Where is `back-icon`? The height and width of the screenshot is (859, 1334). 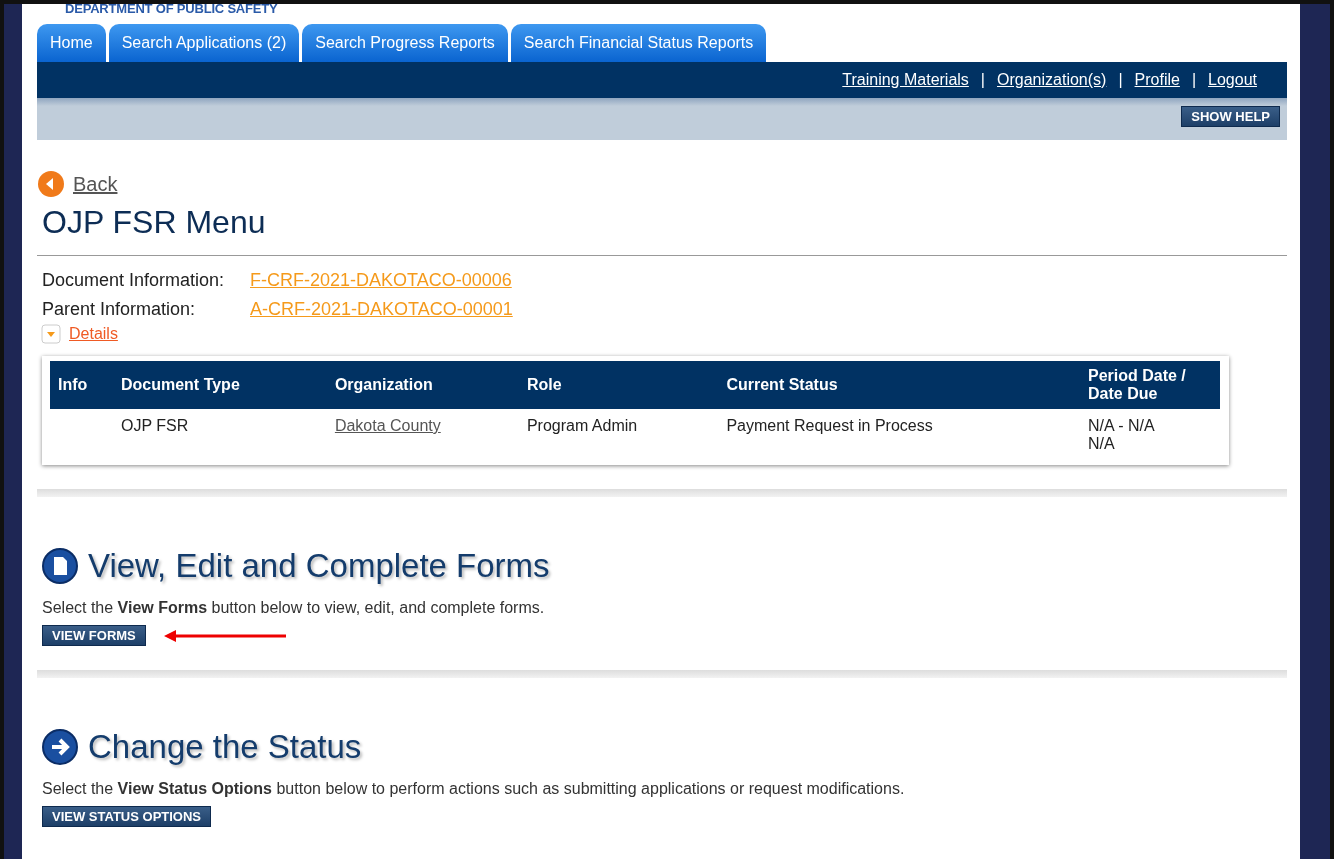 back-icon is located at coordinates (51, 184).